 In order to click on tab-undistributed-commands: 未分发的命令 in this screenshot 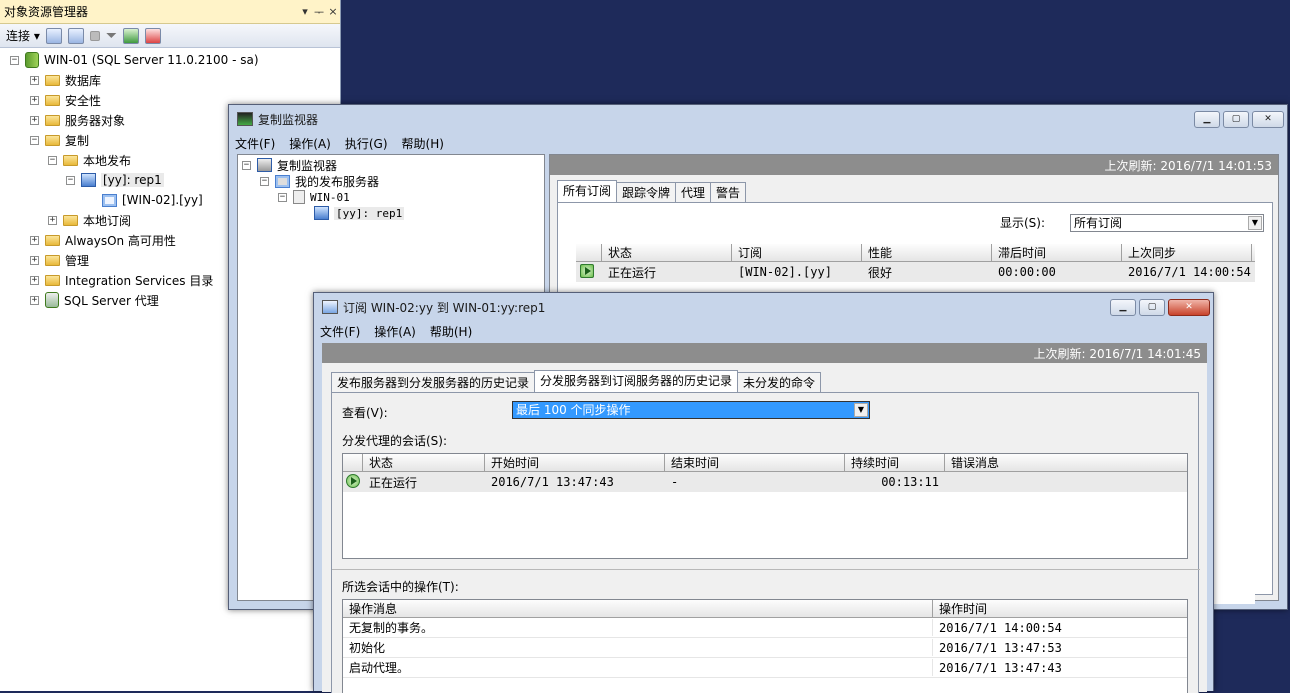, I will do `click(779, 382)`.